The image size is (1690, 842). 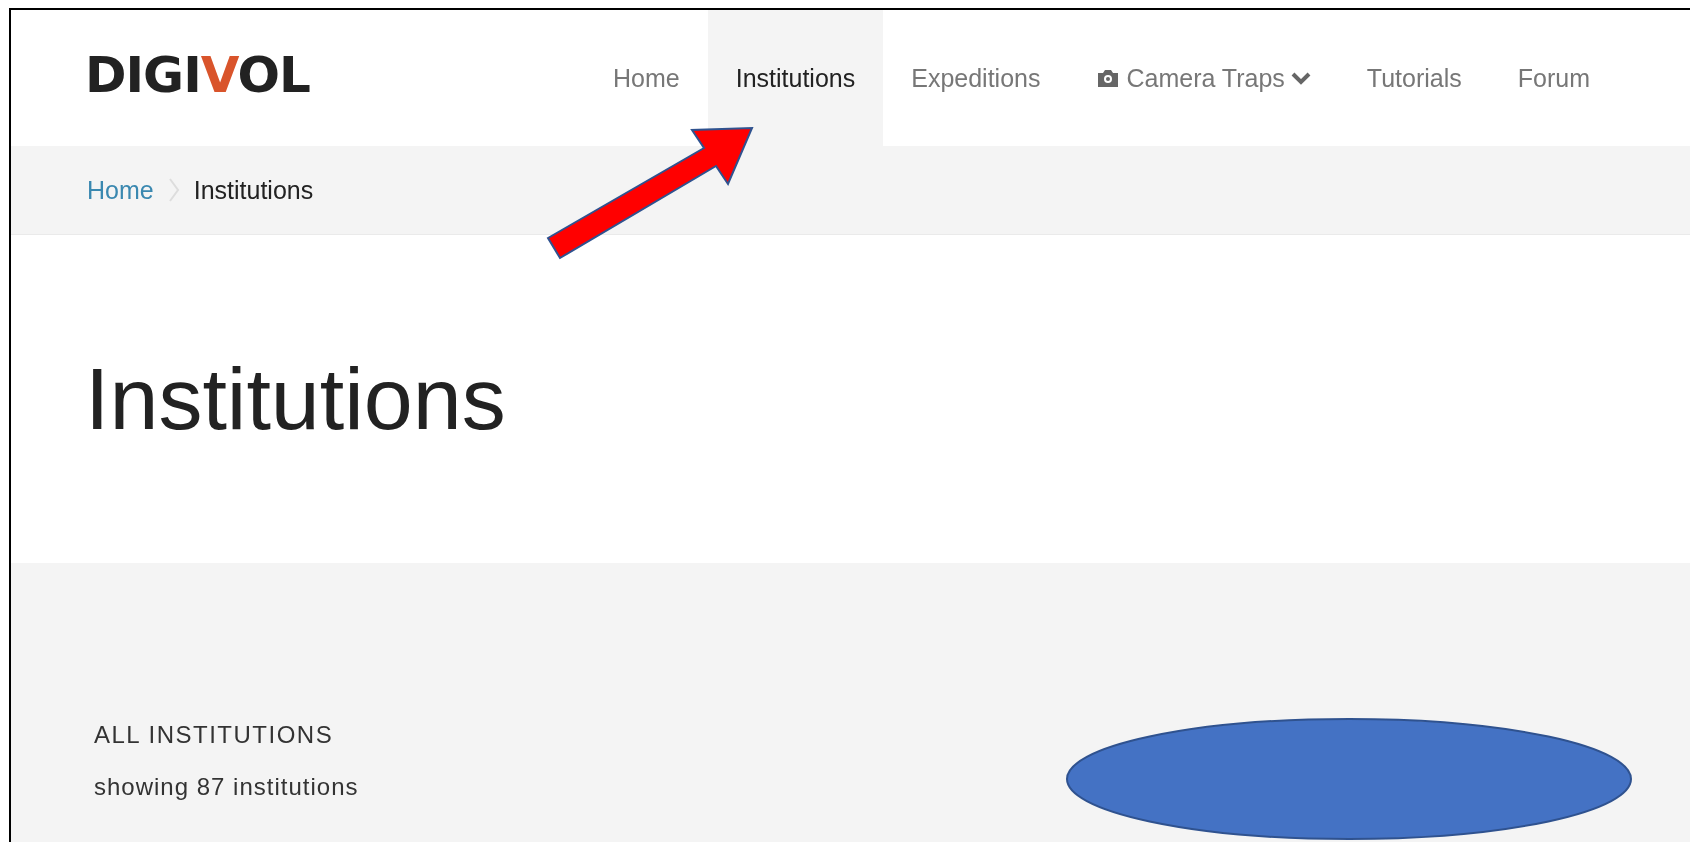 I want to click on page-title: Institutions, so click(x=295, y=399).